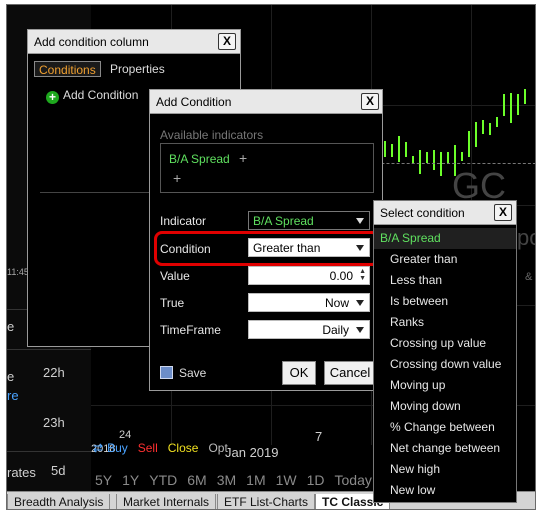 The height and width of the screenshot is (516, 542). What do you see at coordinates (526, 237) in the screenshot?
I see `indicator-label-fragment: po` at bounding box center [526, 237].